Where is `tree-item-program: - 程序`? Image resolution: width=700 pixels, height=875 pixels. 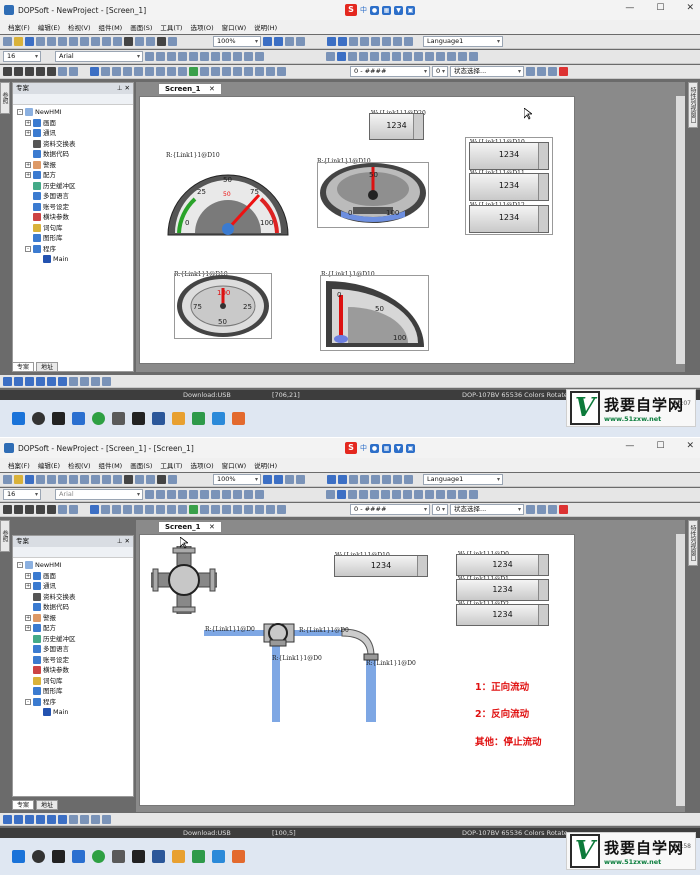
tree-item-program: - 程序 is located at coordinates (75, 249).